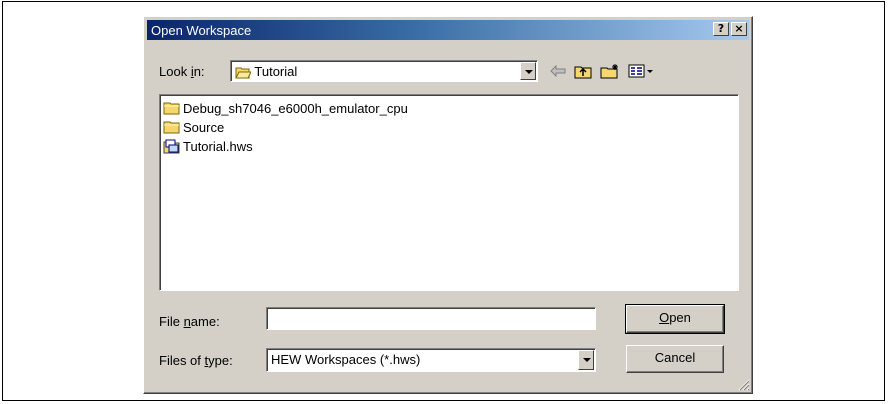 The image size is (889, 404). I want to click on workspace-file-icon, so click(171, 146).